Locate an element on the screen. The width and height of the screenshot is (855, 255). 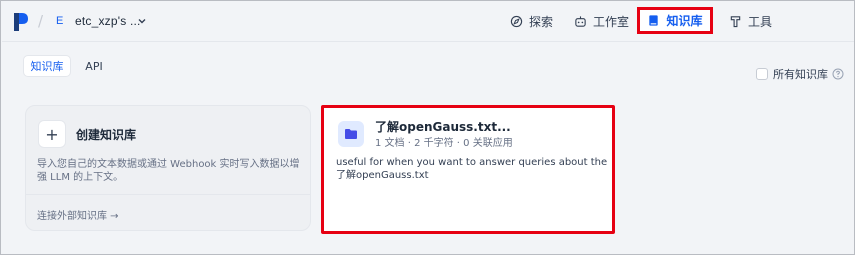
dataset-meta: 1 文档 · 2 千字符 · 0 关联应用 is located at coordinates (444, 143).